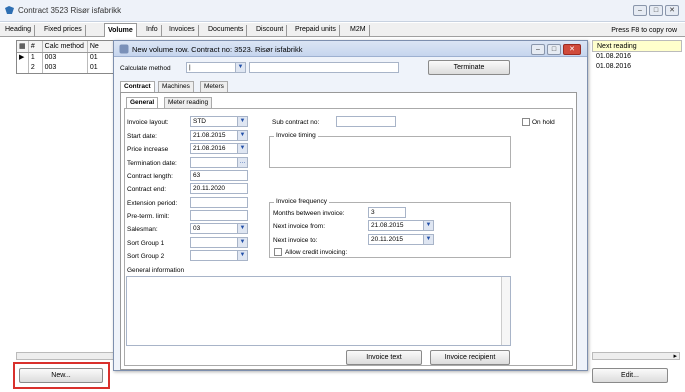 The height and width of the screenshot is (392, 685). Describe the element at coordinates (373, 212) in the screenshot. I see `months-between-value: 3` at that location.